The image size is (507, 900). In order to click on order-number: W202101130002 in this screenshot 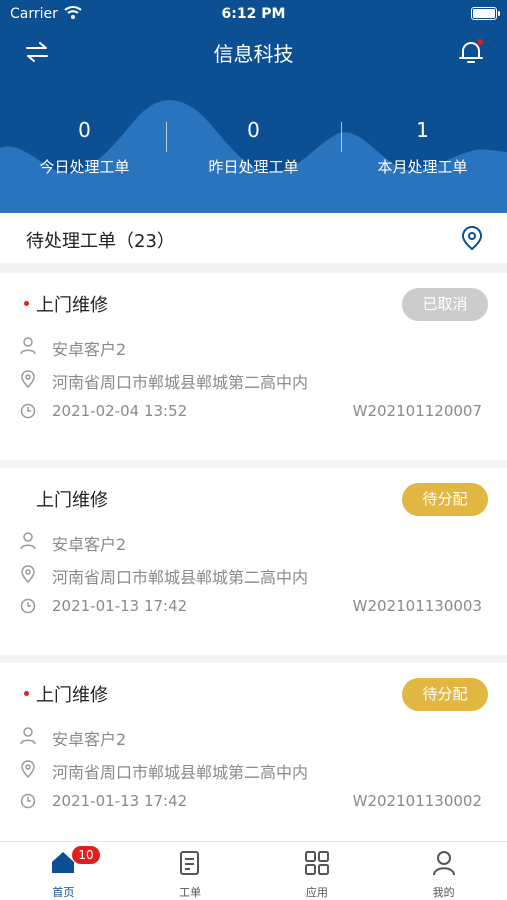, I will do `click(417, 801)`.